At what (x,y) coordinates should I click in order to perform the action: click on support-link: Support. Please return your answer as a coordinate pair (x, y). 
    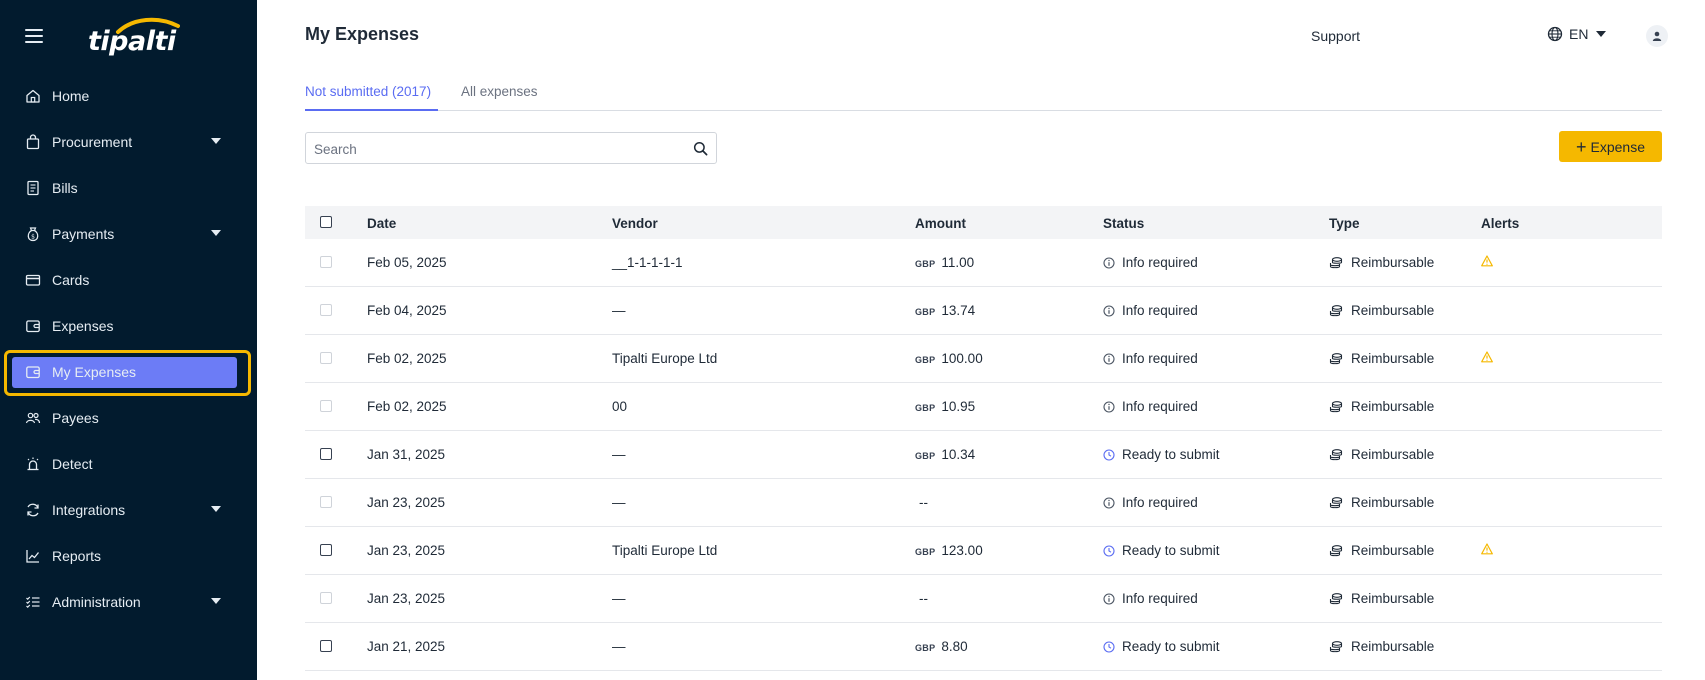
    Looking at the image, I should click on (1335, 36).